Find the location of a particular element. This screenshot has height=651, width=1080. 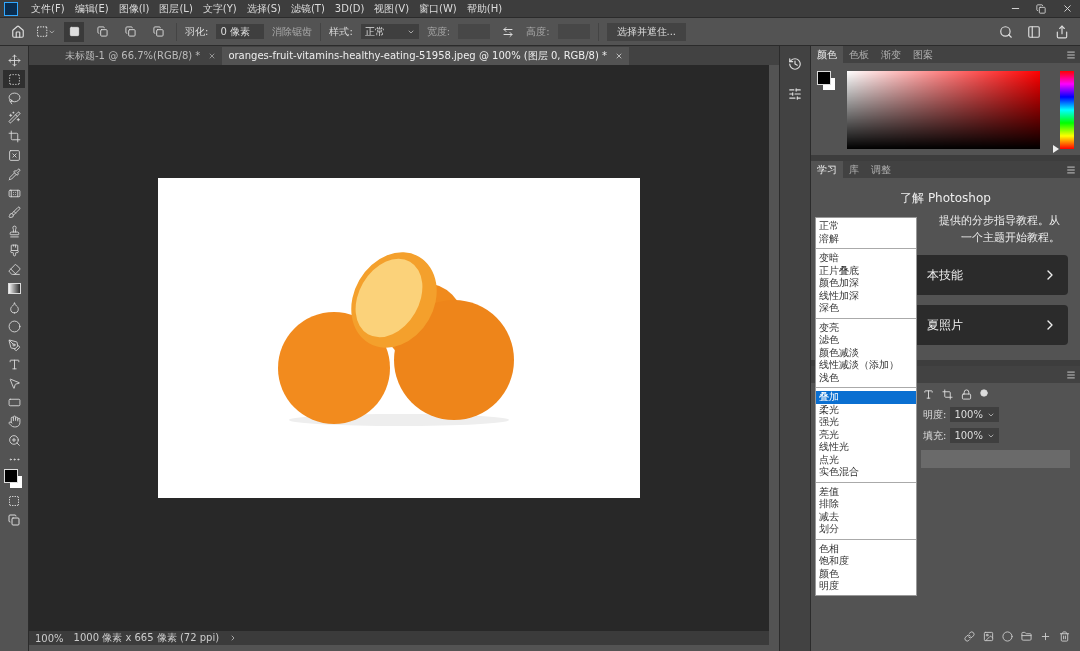

search-icon is located at coordinates (1006, 31).